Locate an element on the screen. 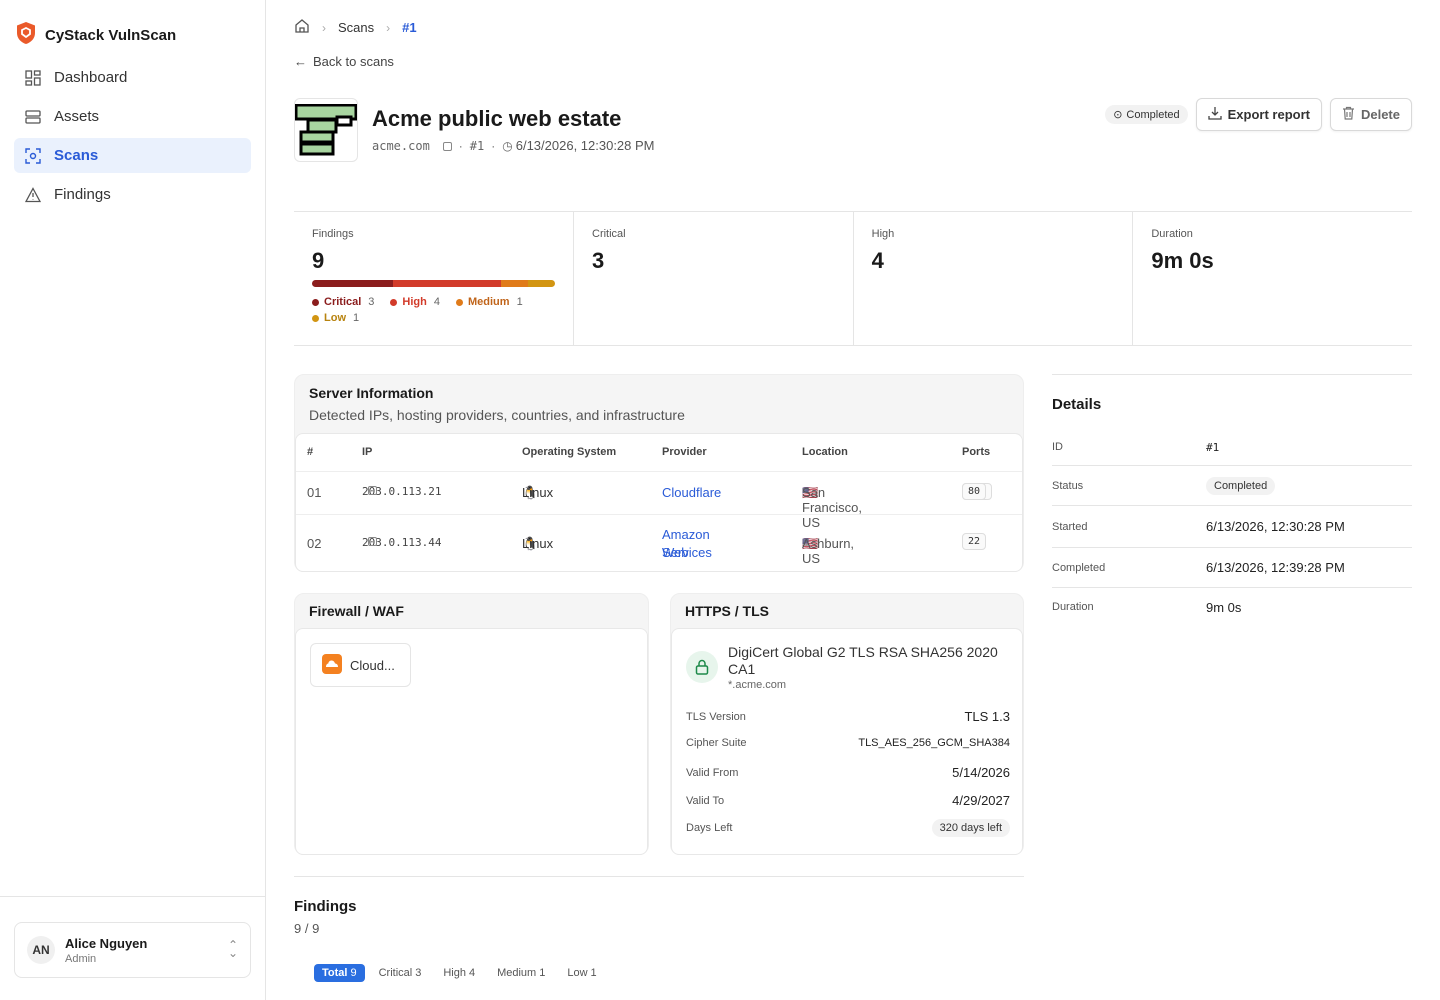 This screenshot has width=1440, height=1000. download-icon is located at coordinates (1214, 114).